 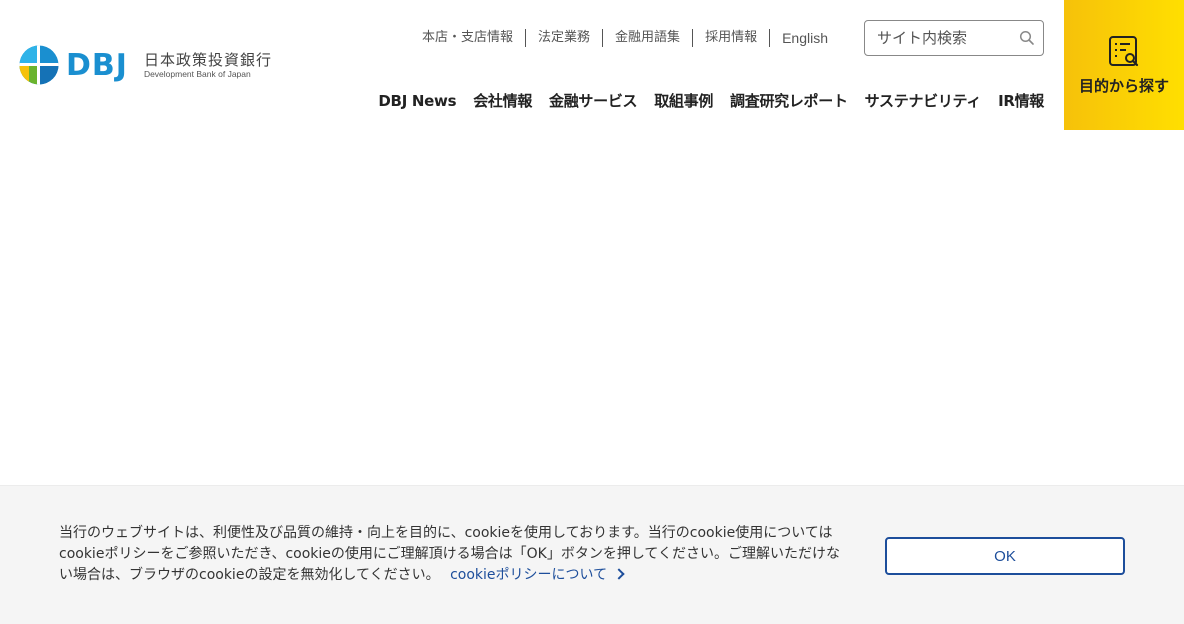 What do you see at coordinates (467, 38) in the screenshot?
I see `util-link-branches: 本店・支店情報` at bounding box center [467, 38].